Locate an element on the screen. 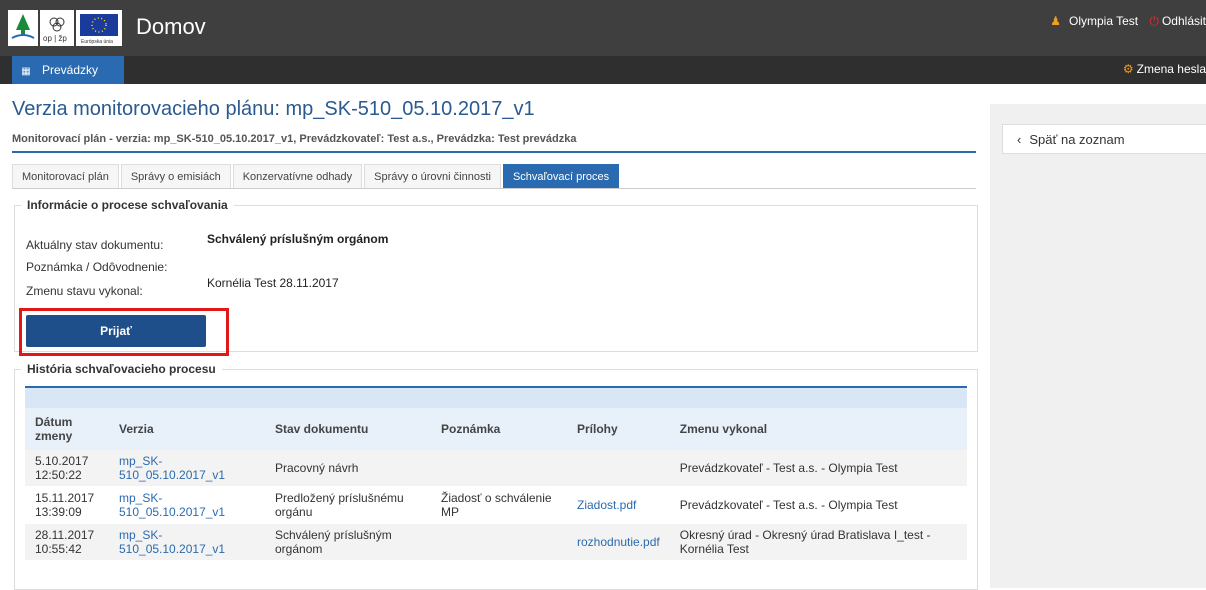 The image size is (1206, 590). cell-date: 28.11.2017 10:55:42 is located at coordinates (67, 542).